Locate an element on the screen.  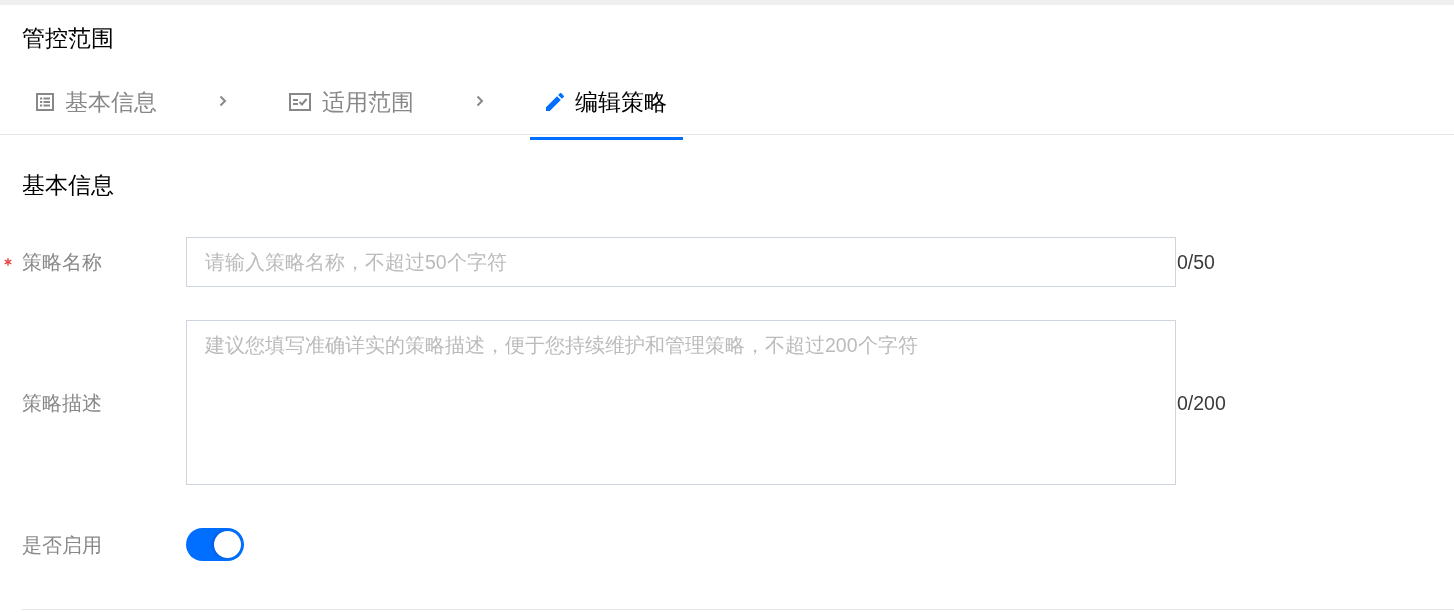
section-title: 基本信息 is located at coordinates (68, 186).